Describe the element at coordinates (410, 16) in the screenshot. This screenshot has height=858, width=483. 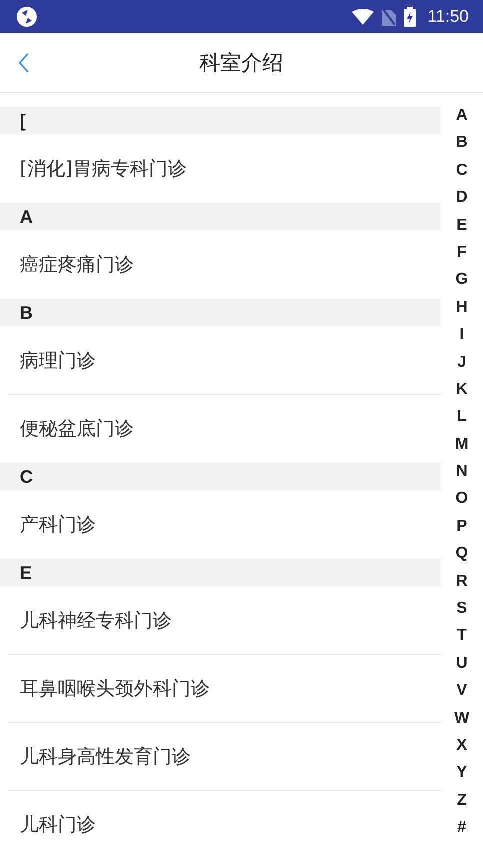
I see `battery-charging-icon` at that location.